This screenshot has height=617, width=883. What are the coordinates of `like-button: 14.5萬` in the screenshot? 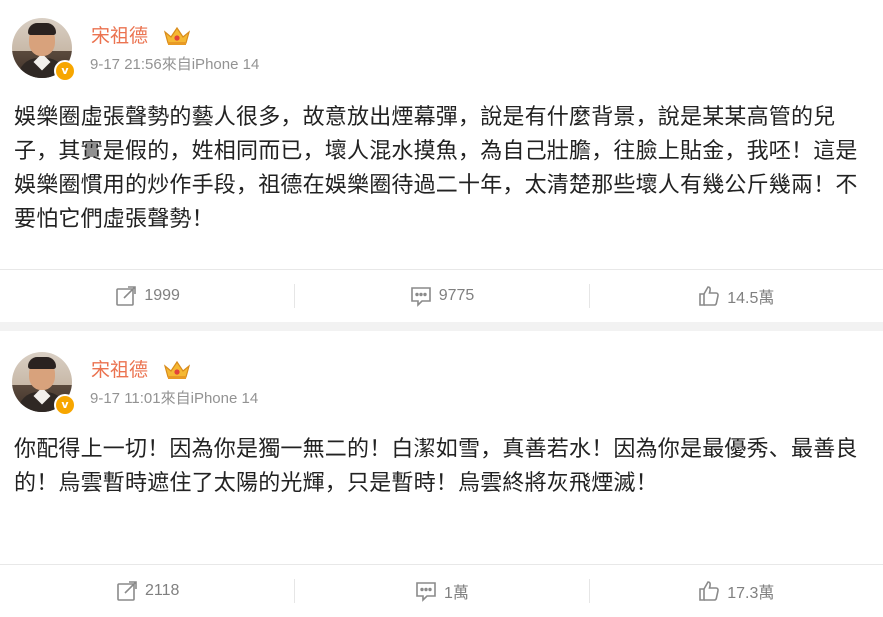 It's located at (735, 296).